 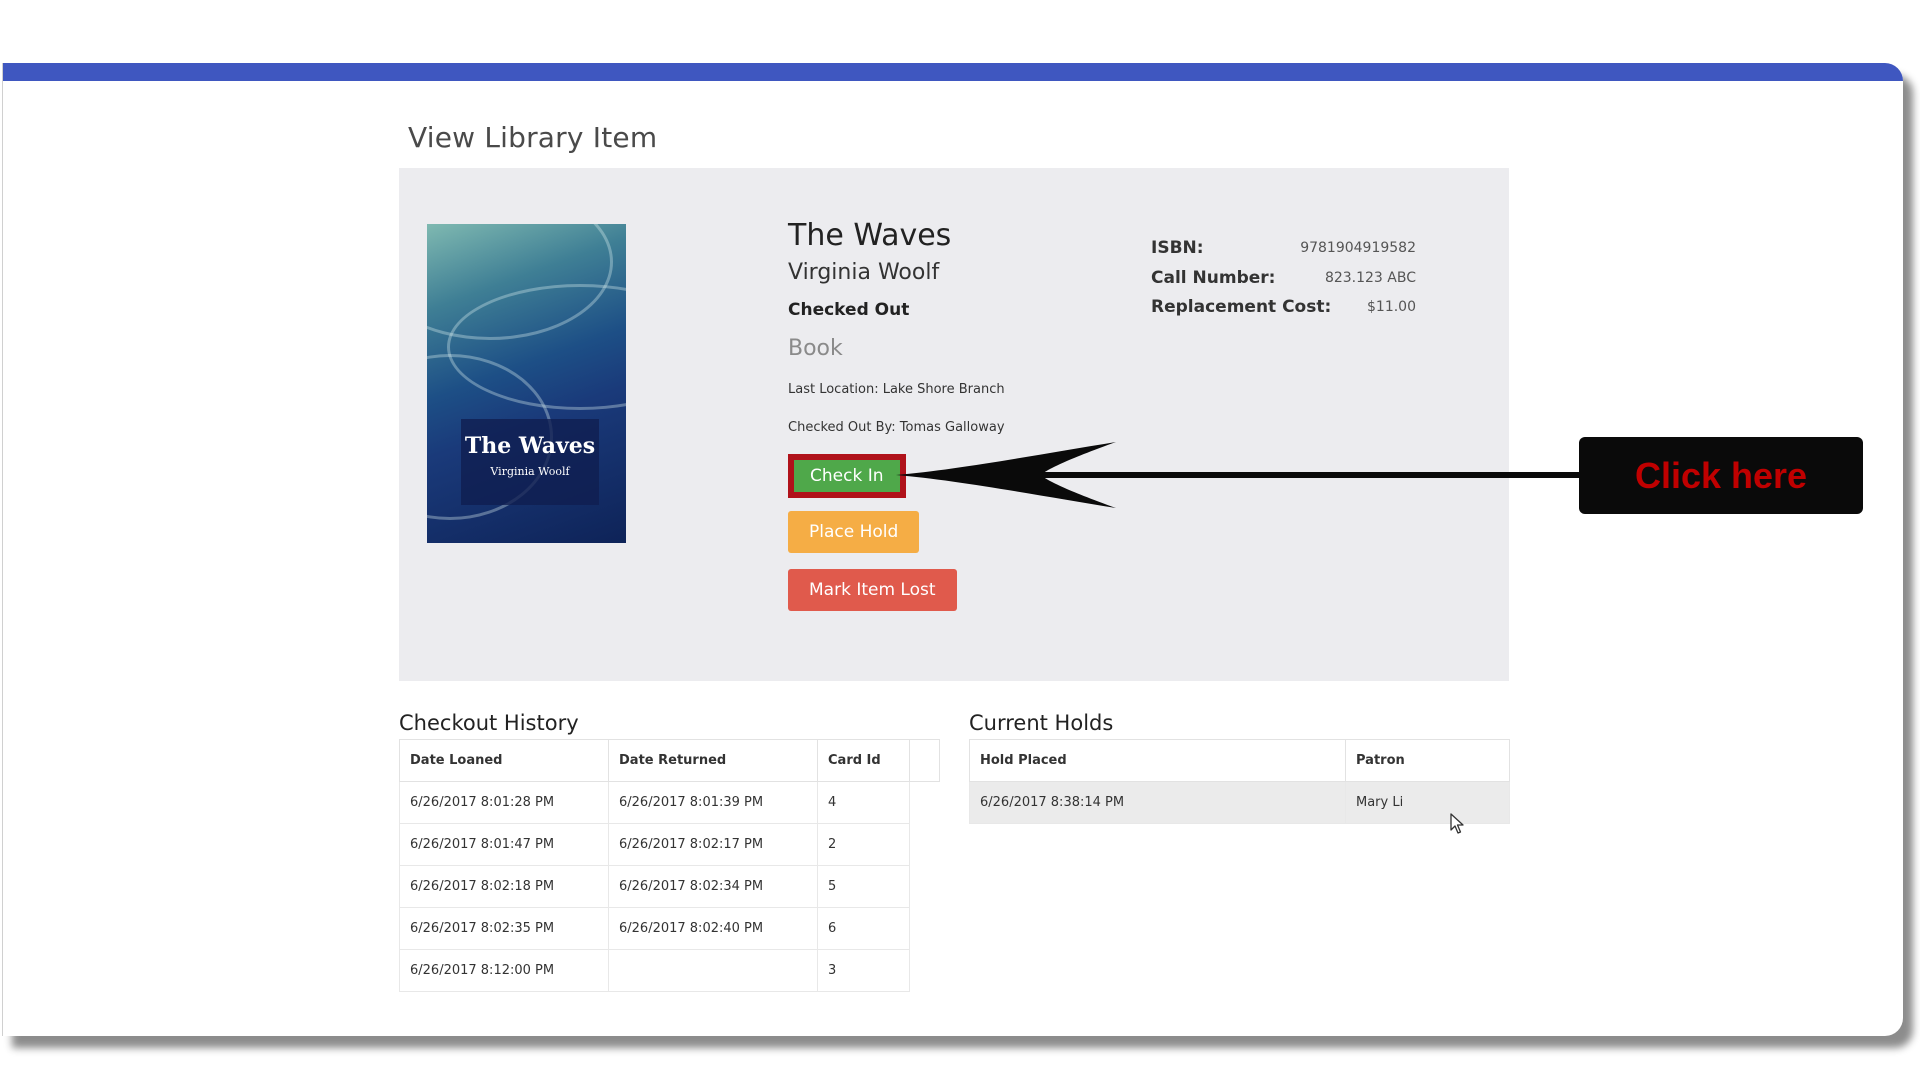 I want to click on mark-item-lost-button: Mark Item Lost, so click(x=872, y=590).